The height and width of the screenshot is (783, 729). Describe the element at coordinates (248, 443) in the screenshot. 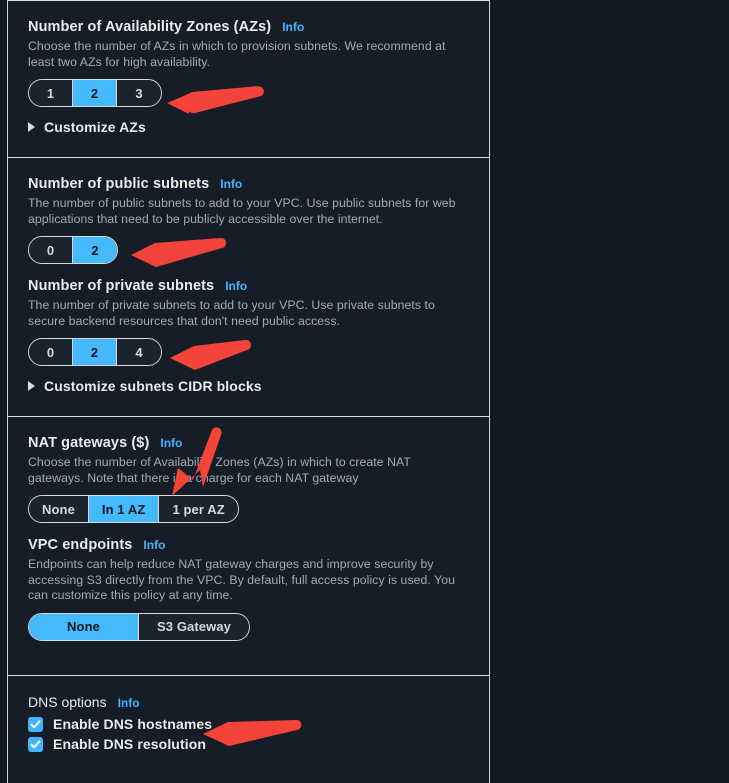

I see `nat-gateways-label-row: NAT gateways ($) Info` at that location.